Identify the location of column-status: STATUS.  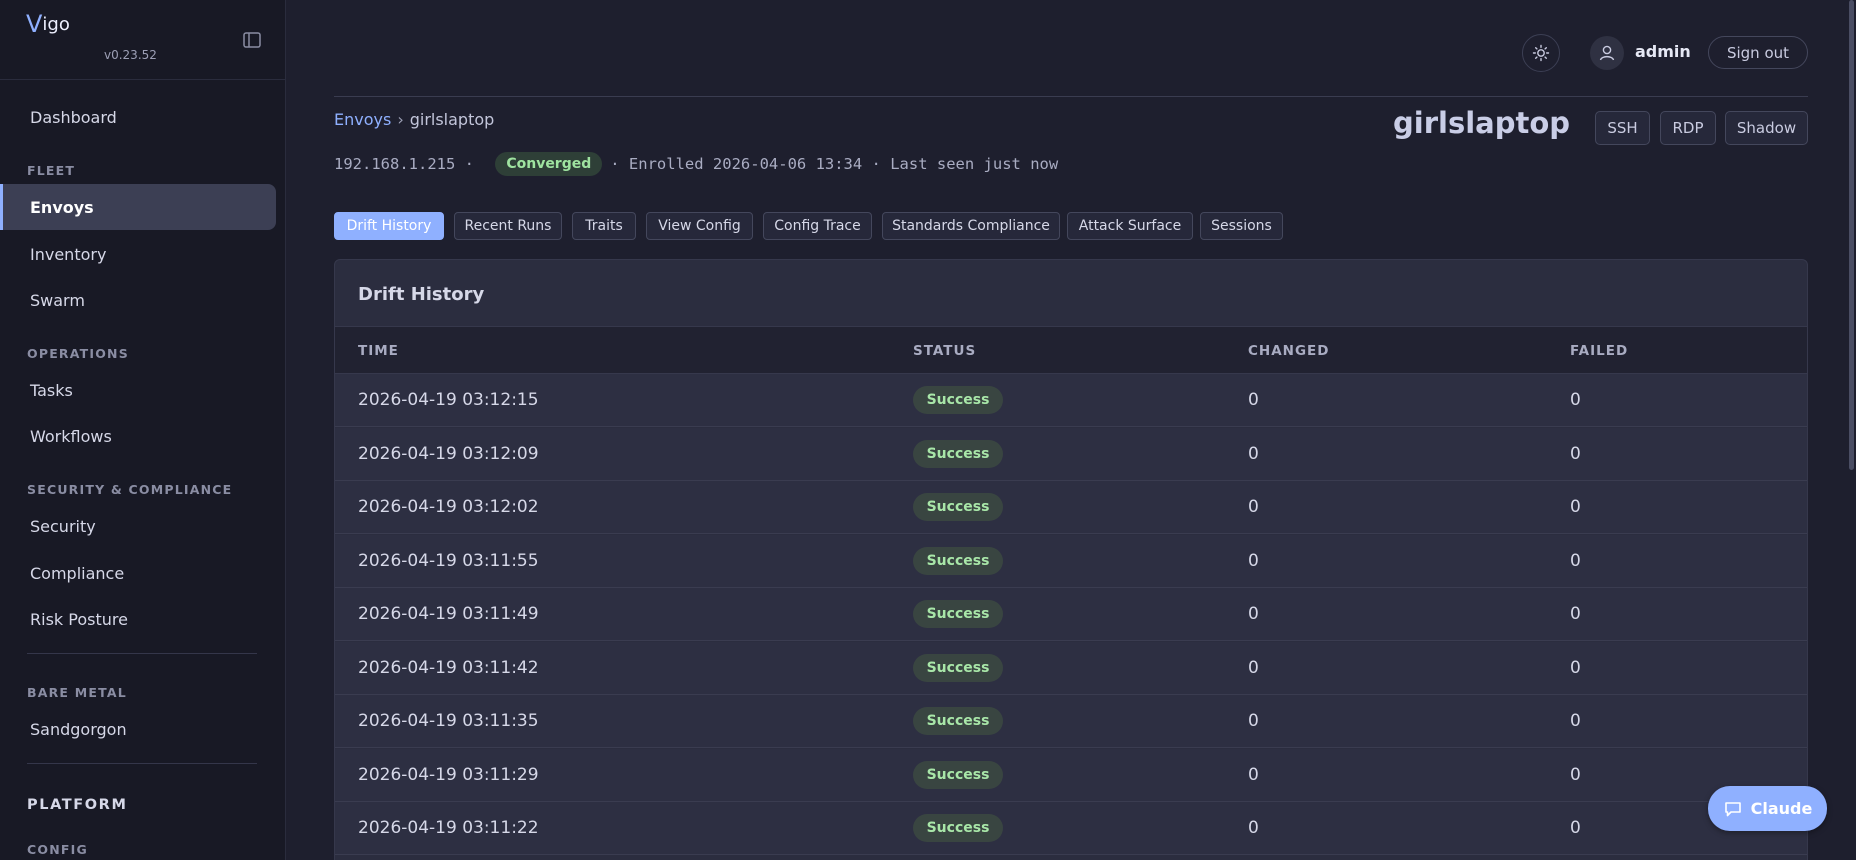
(944, 351).